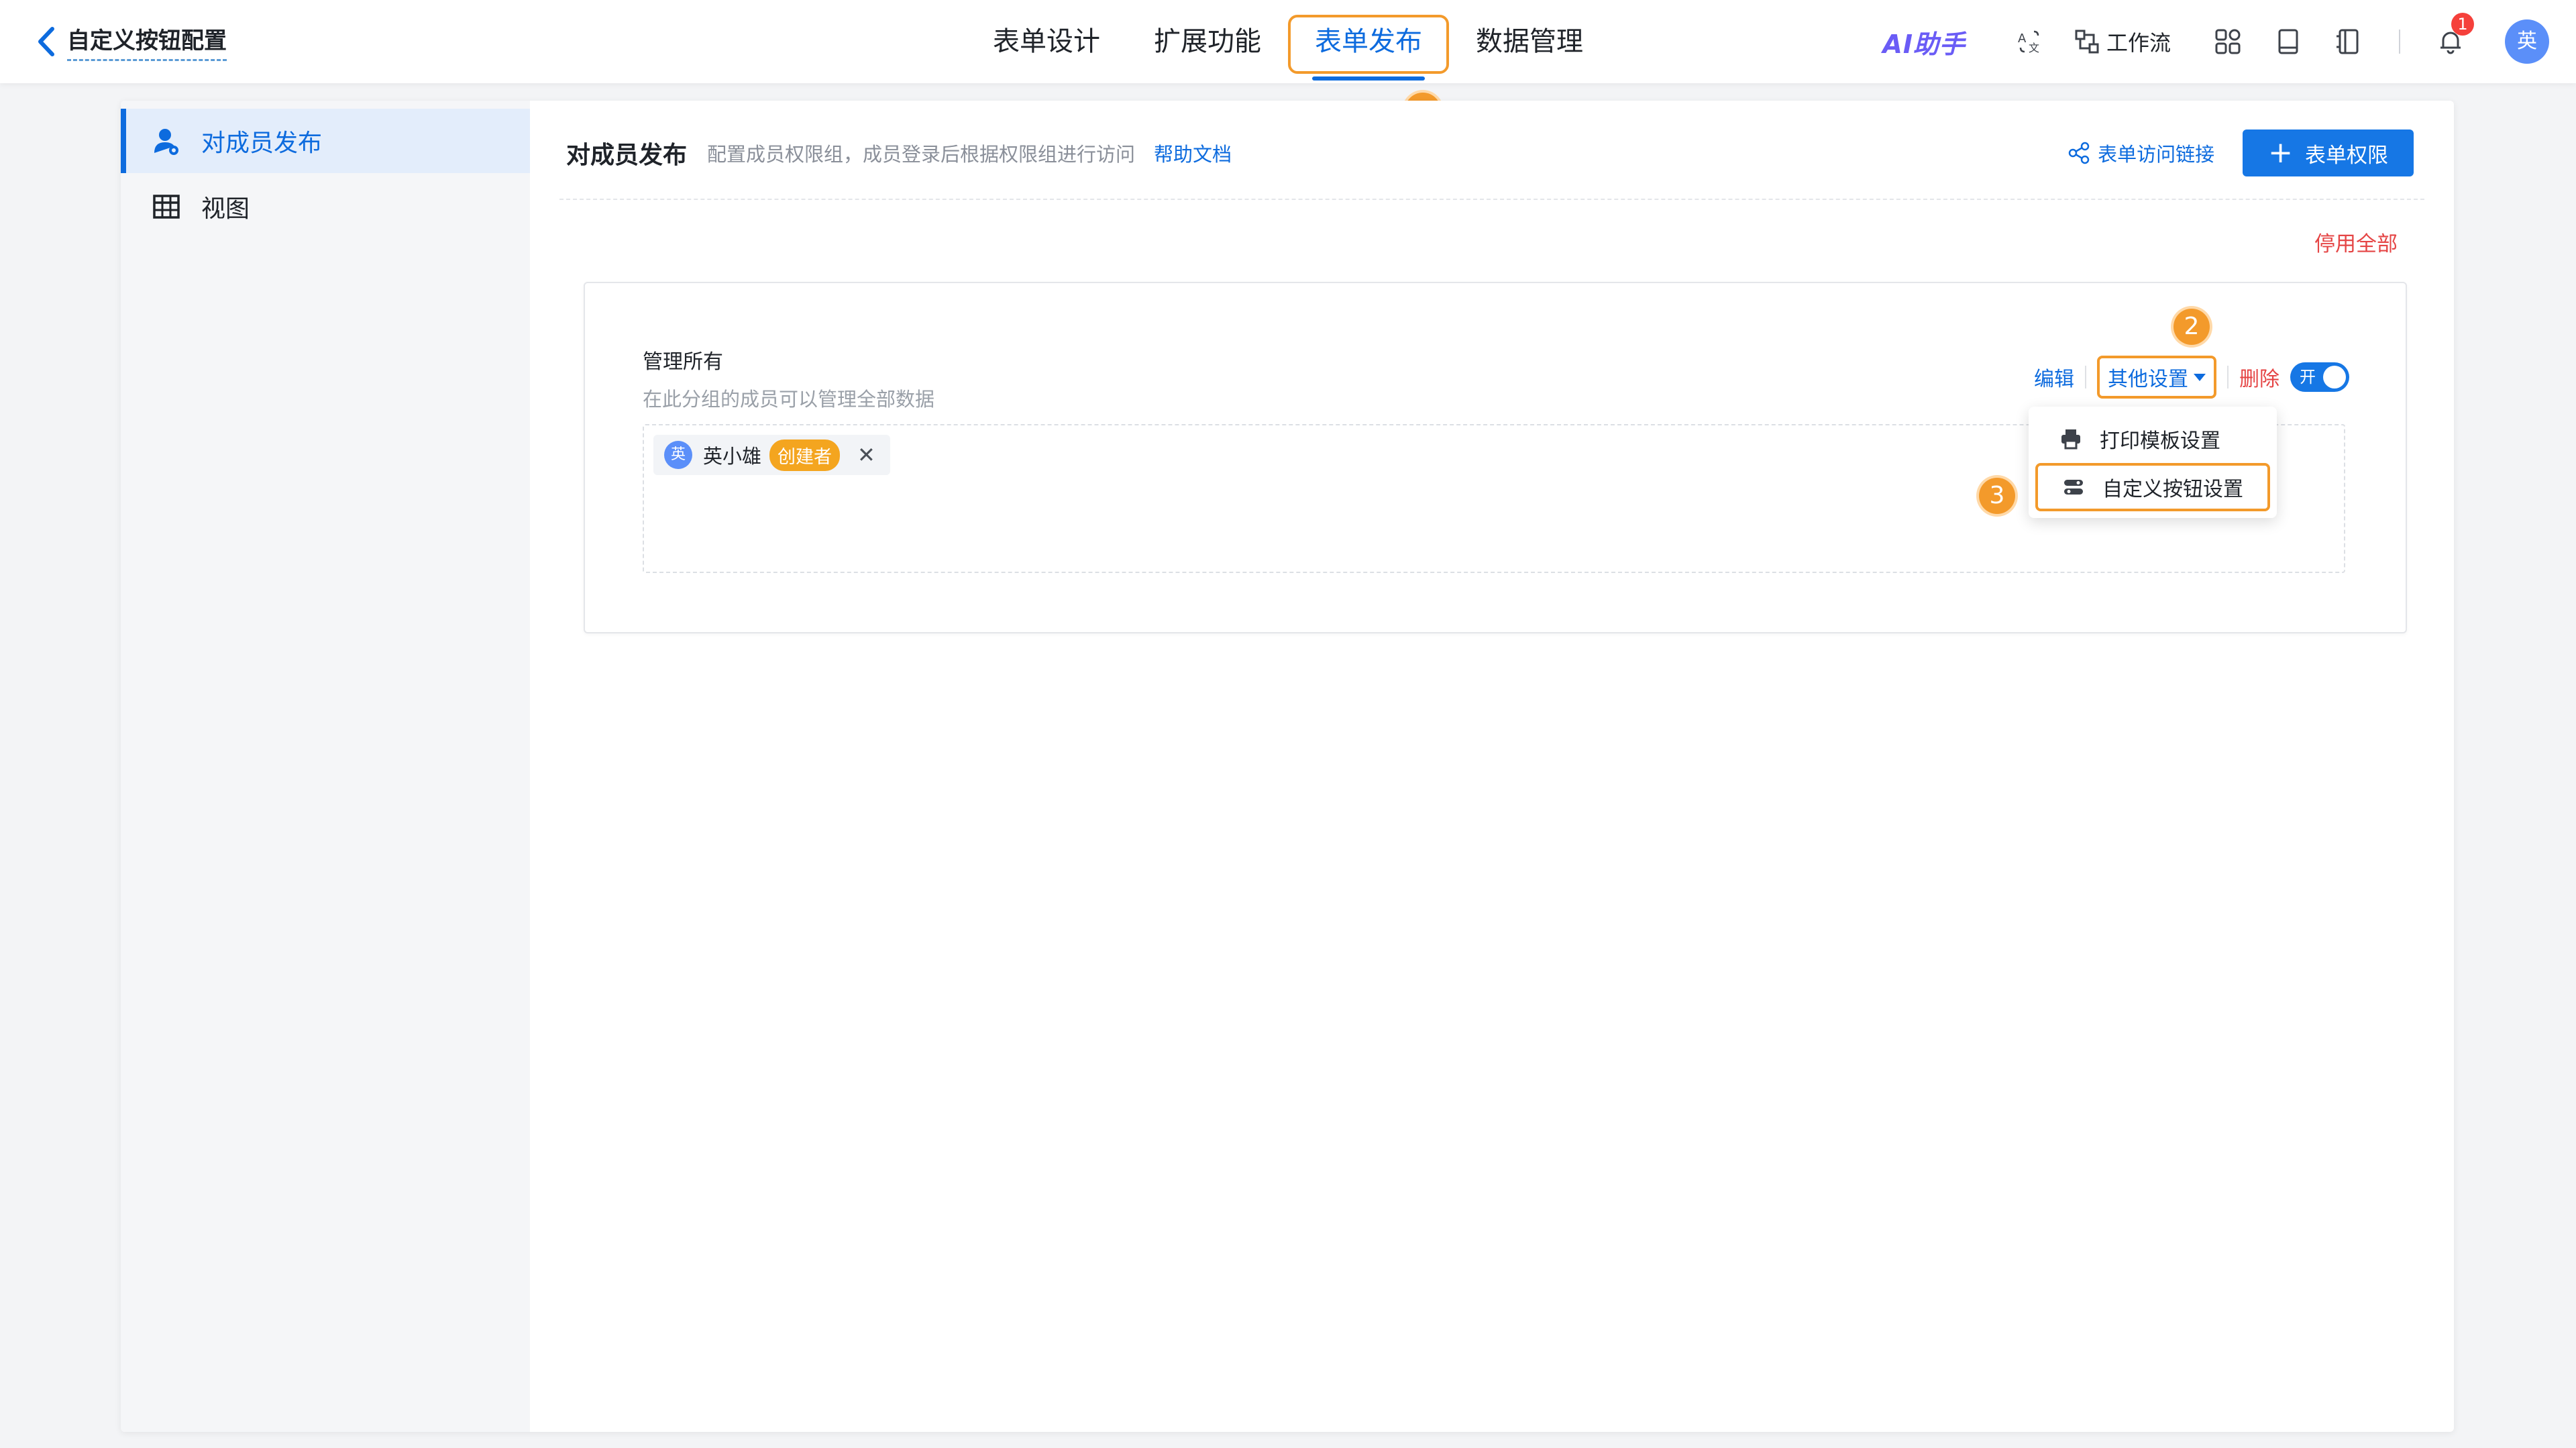  Describe the element at coordinates (2280, 153) in the screenshot. I see `plus-icon: +` at that location.